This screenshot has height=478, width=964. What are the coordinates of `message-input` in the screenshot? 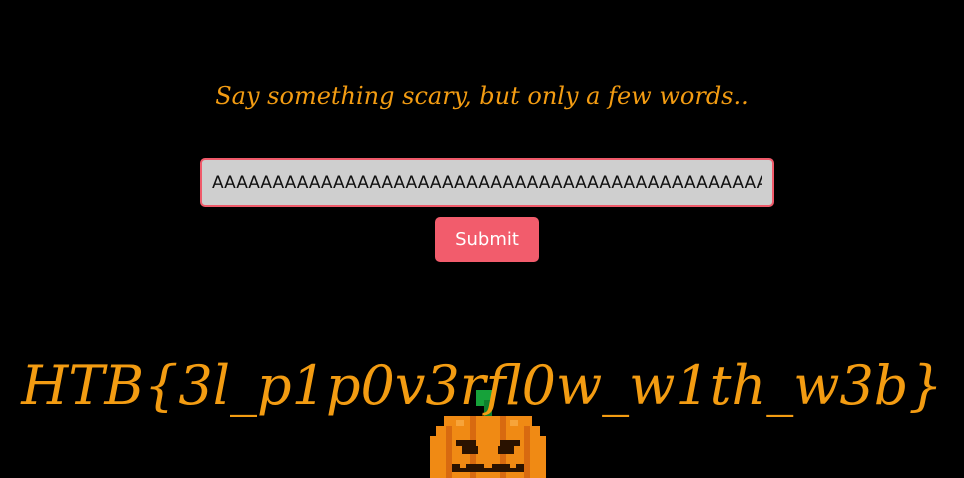 It's located at (487, 182).